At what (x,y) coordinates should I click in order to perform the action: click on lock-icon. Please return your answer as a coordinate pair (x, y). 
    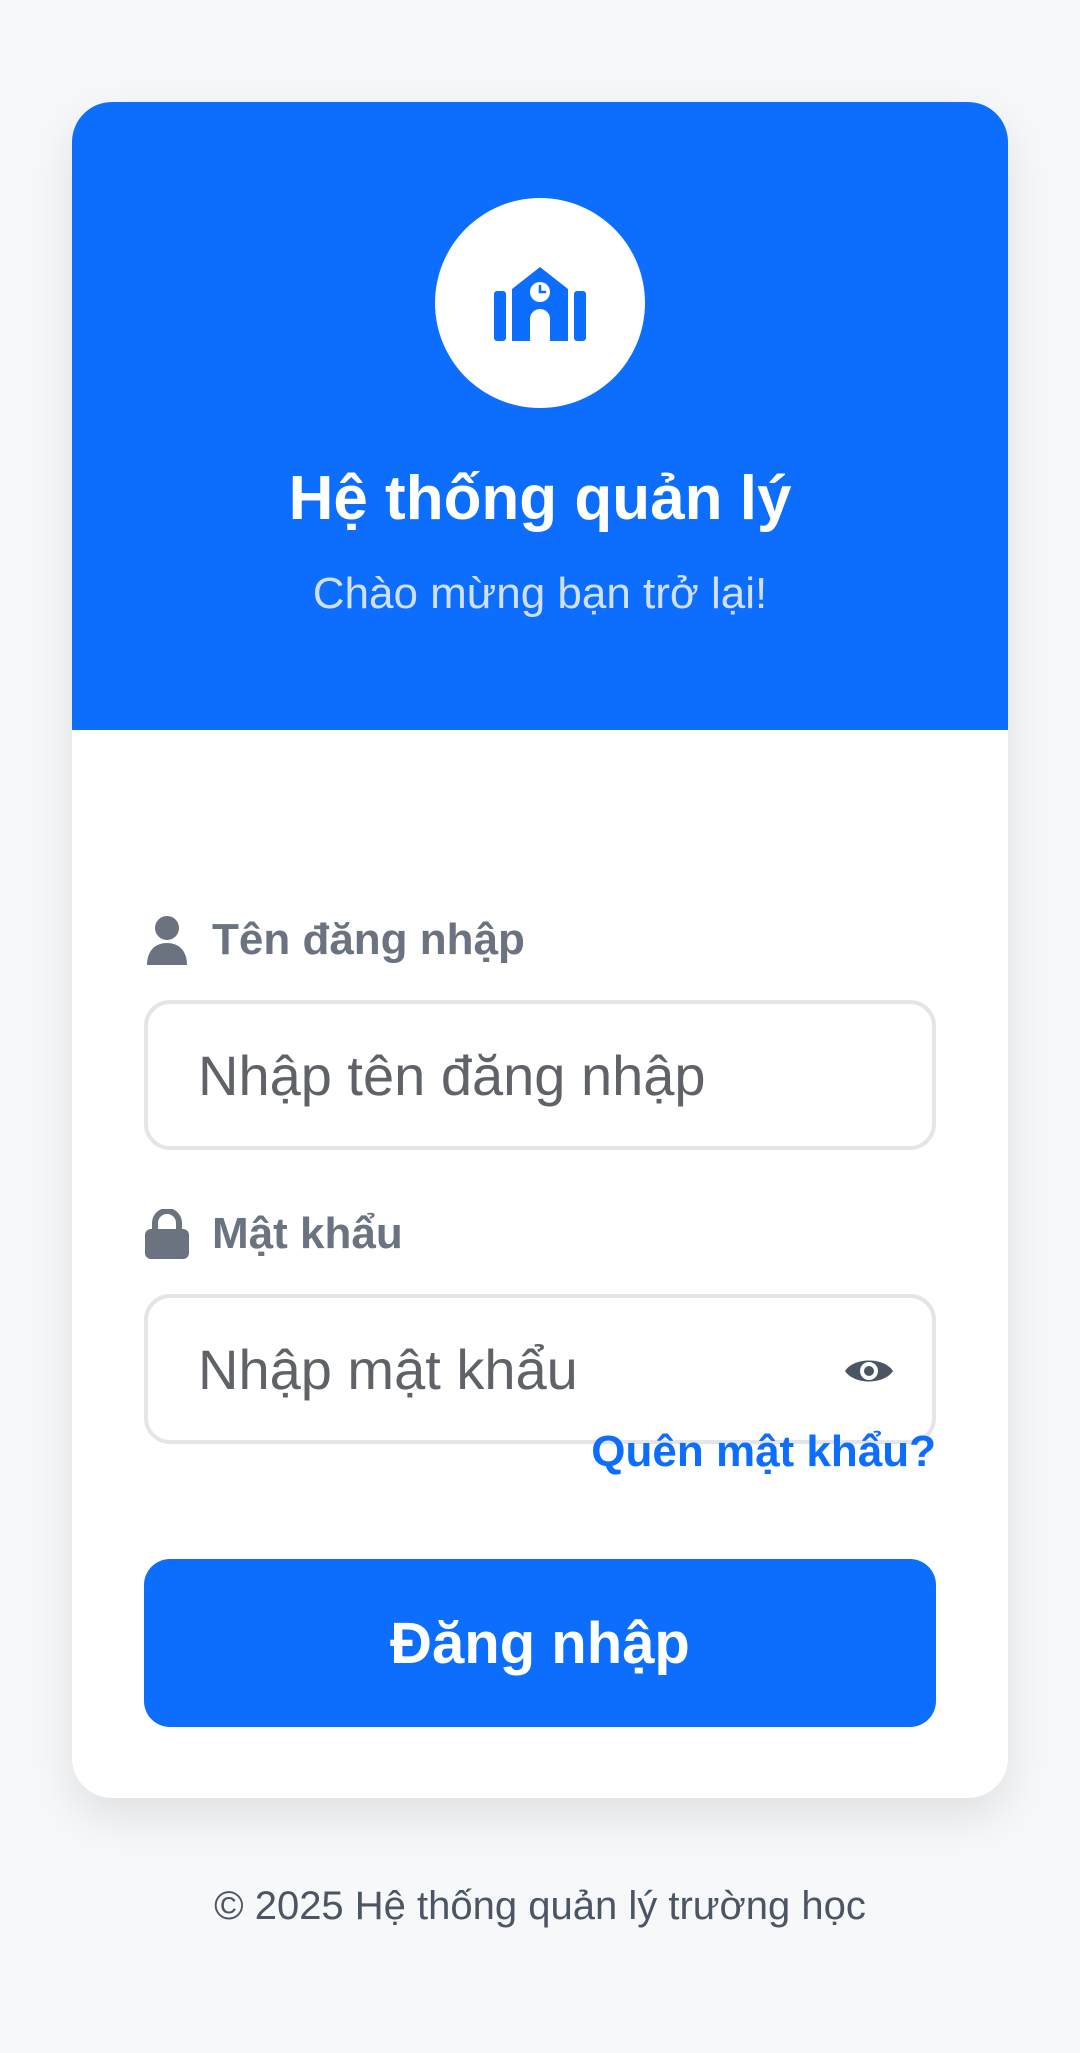
    Looking at the image, I should click on (167, 1234).